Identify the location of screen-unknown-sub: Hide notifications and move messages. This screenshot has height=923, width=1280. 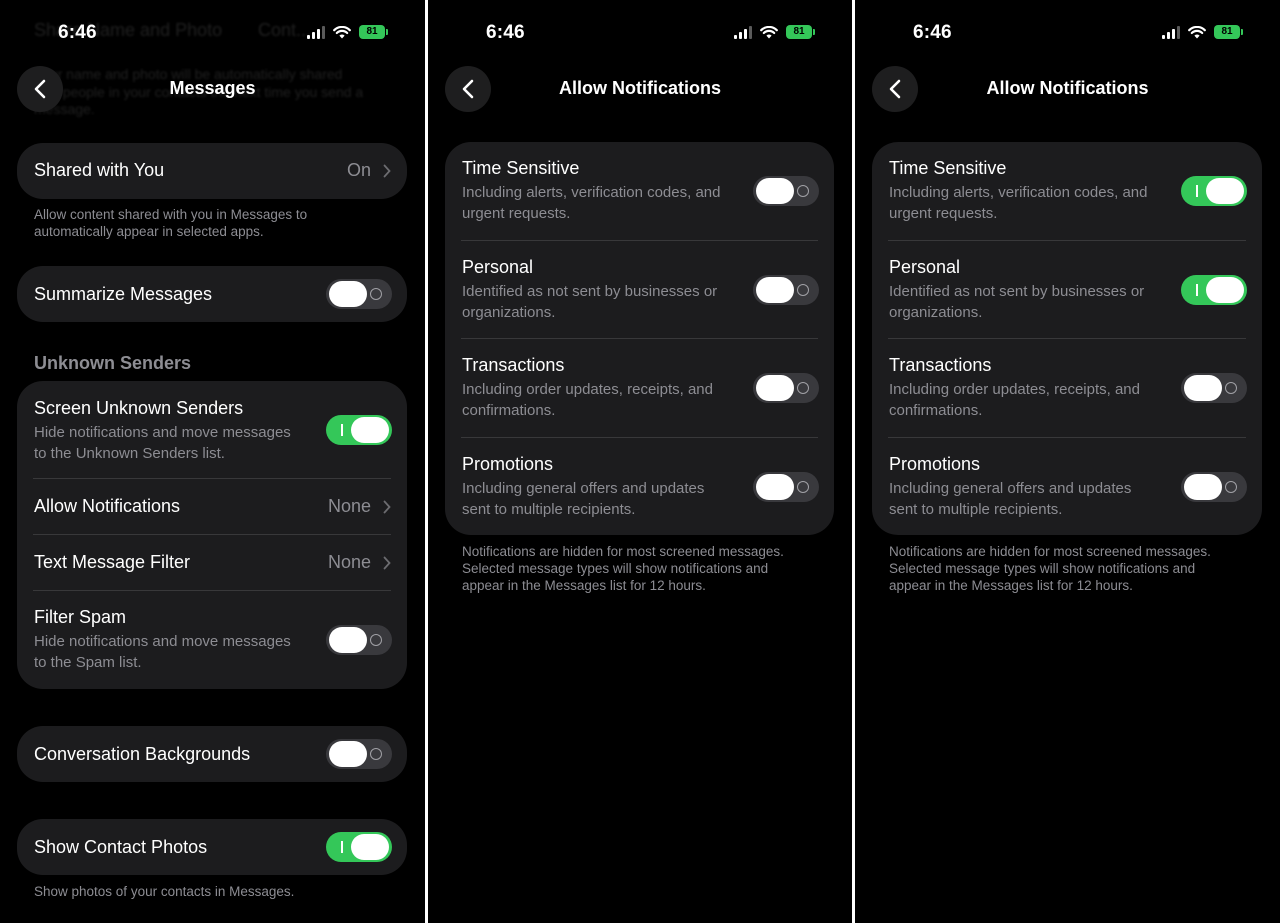
(162, 432).